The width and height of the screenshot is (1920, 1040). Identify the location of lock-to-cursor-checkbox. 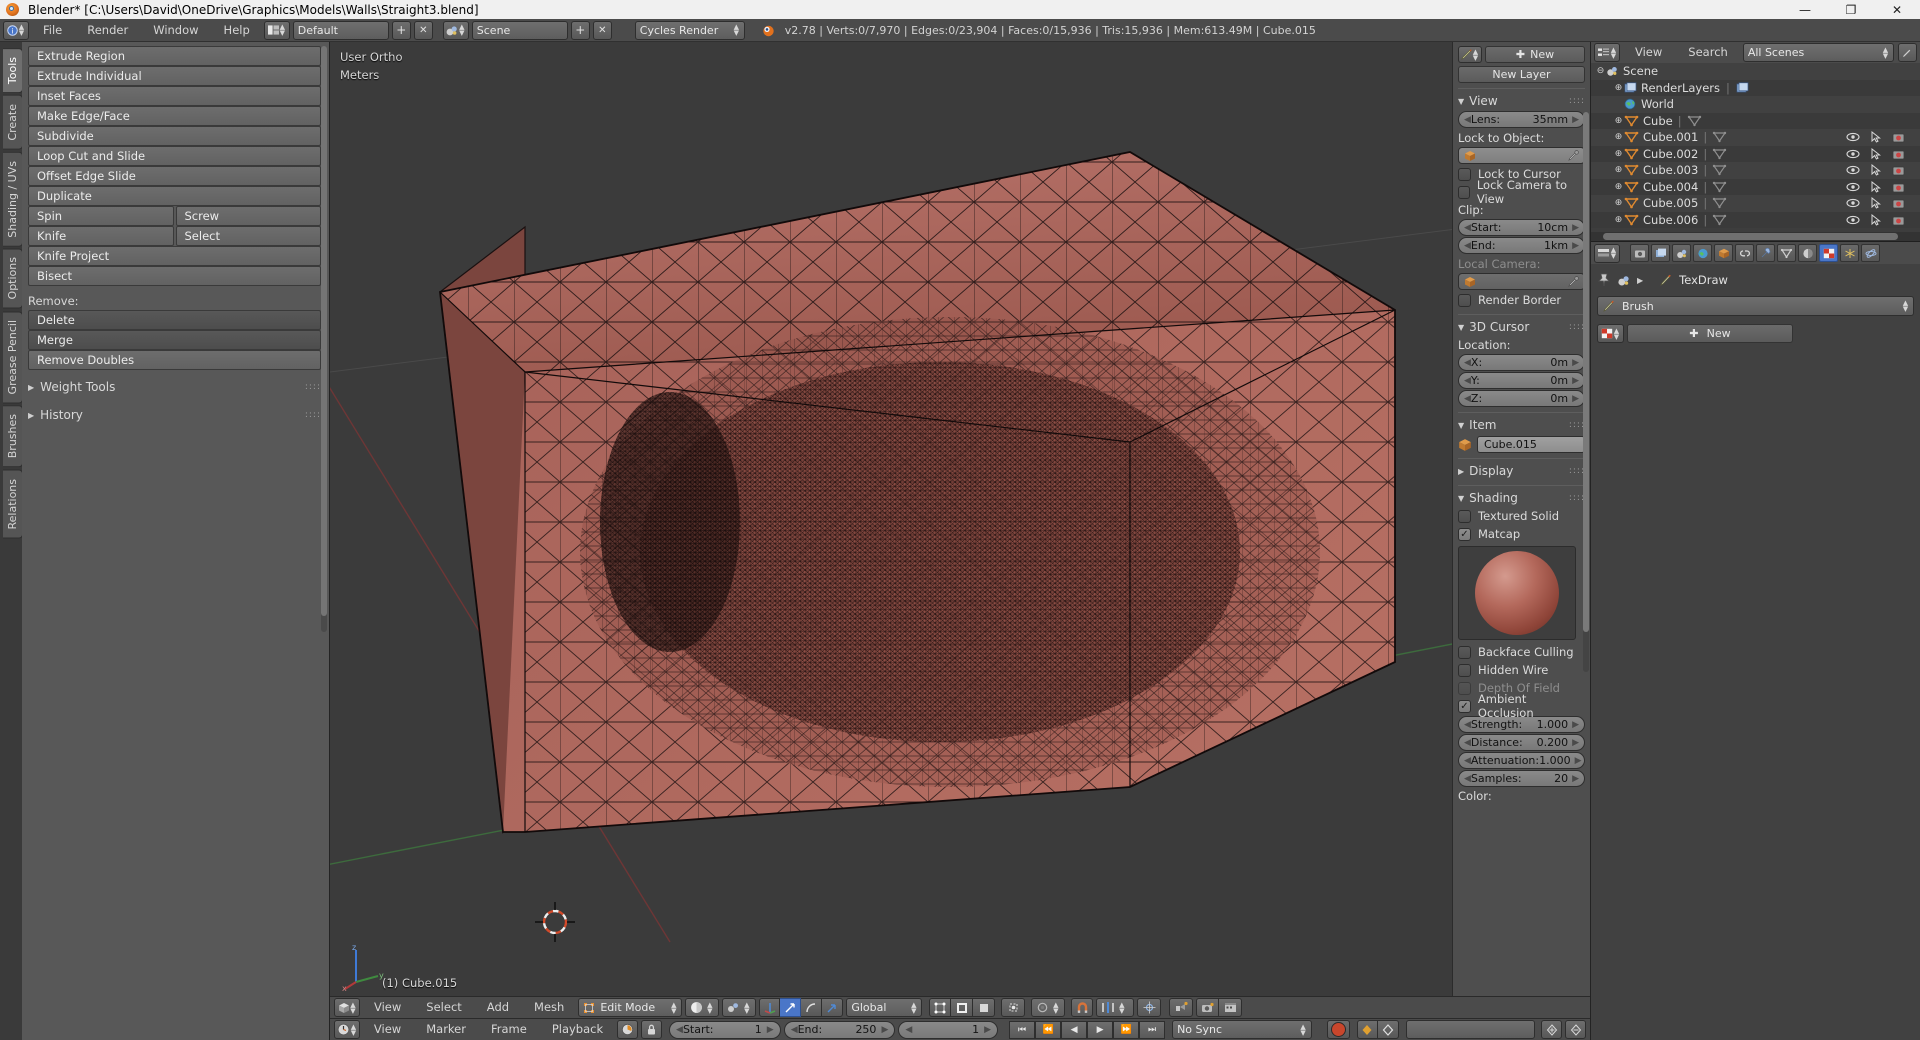
(1464, 174).